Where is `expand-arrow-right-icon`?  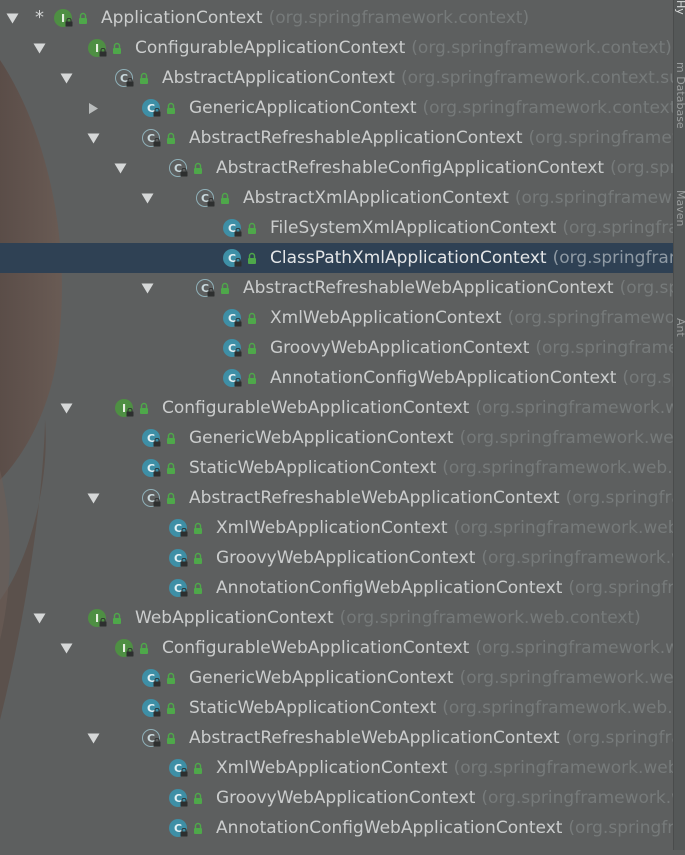
expand-arrow-right-icon is located at coordinates (93, 108).